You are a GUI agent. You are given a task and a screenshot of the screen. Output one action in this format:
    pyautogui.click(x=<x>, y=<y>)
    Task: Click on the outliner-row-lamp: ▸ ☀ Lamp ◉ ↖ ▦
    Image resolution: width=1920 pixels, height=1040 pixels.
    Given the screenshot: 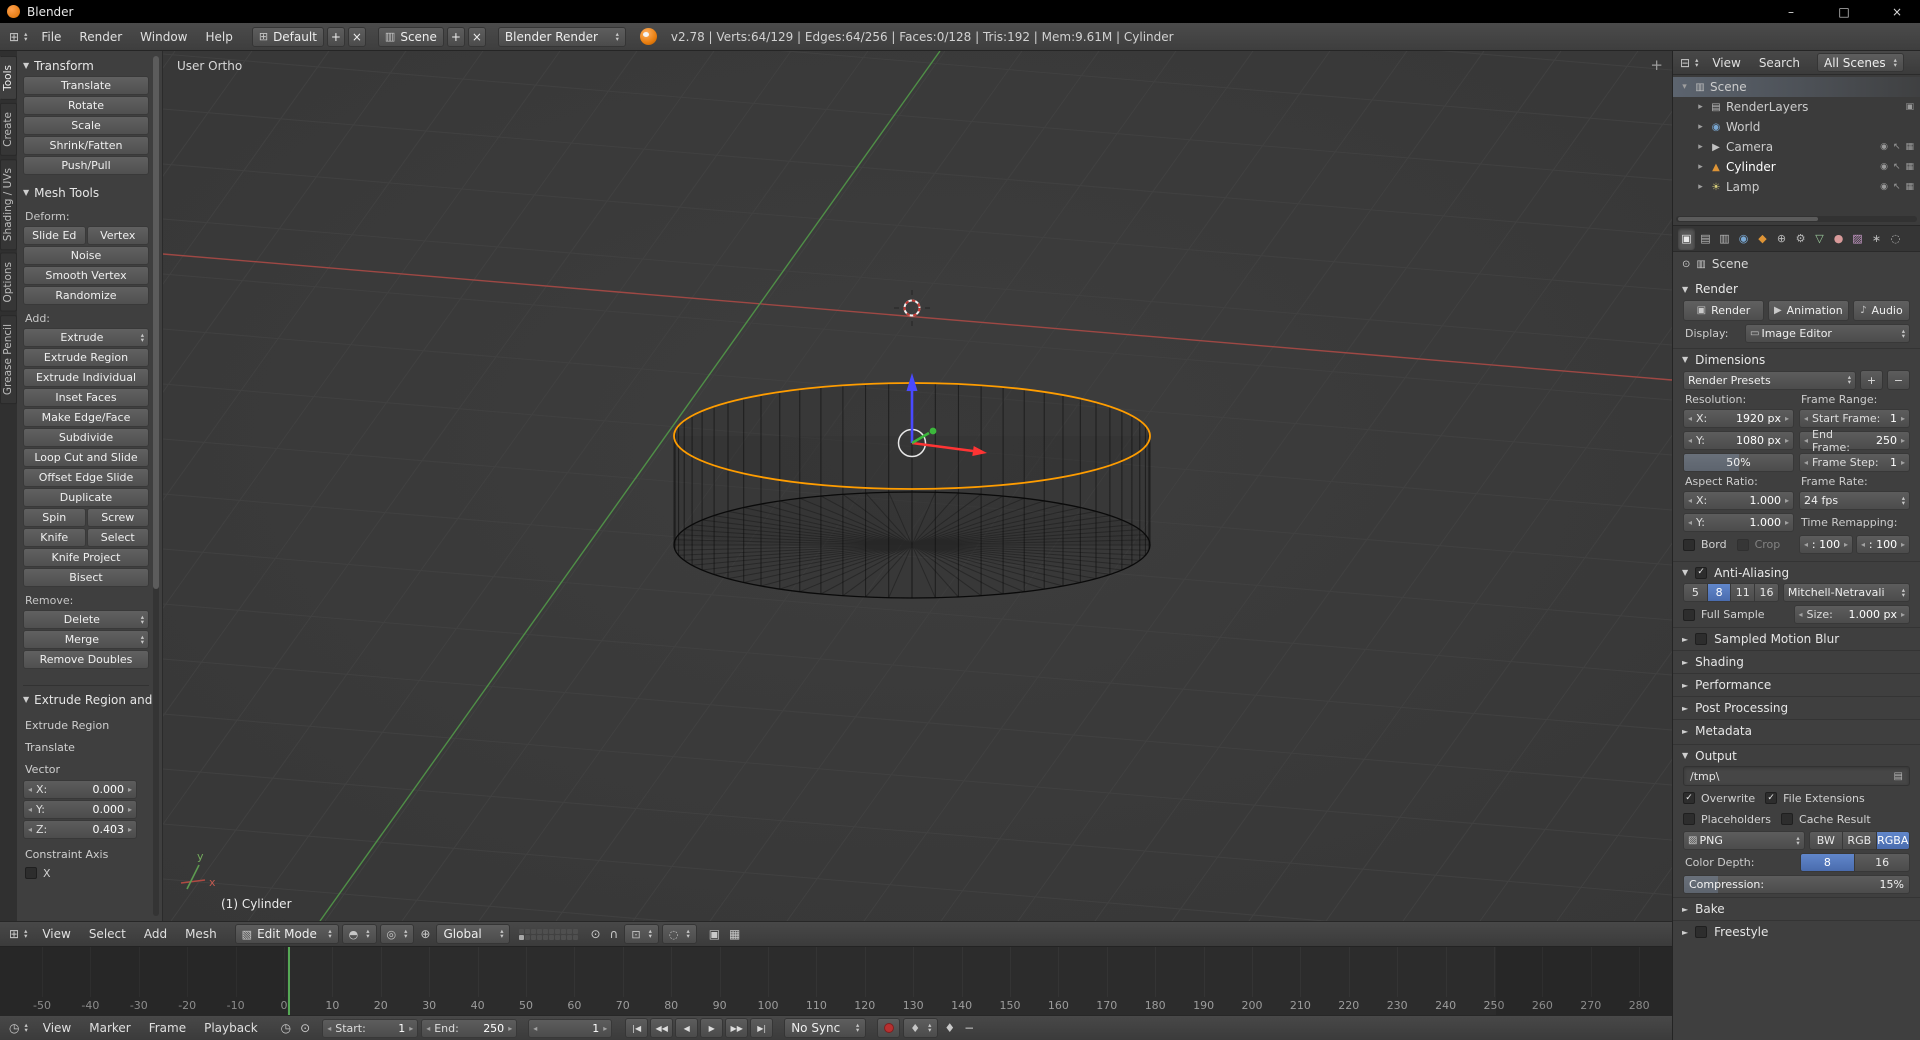 What is the action you would take?
    pyautogui.click(x=1796, y=187)
    